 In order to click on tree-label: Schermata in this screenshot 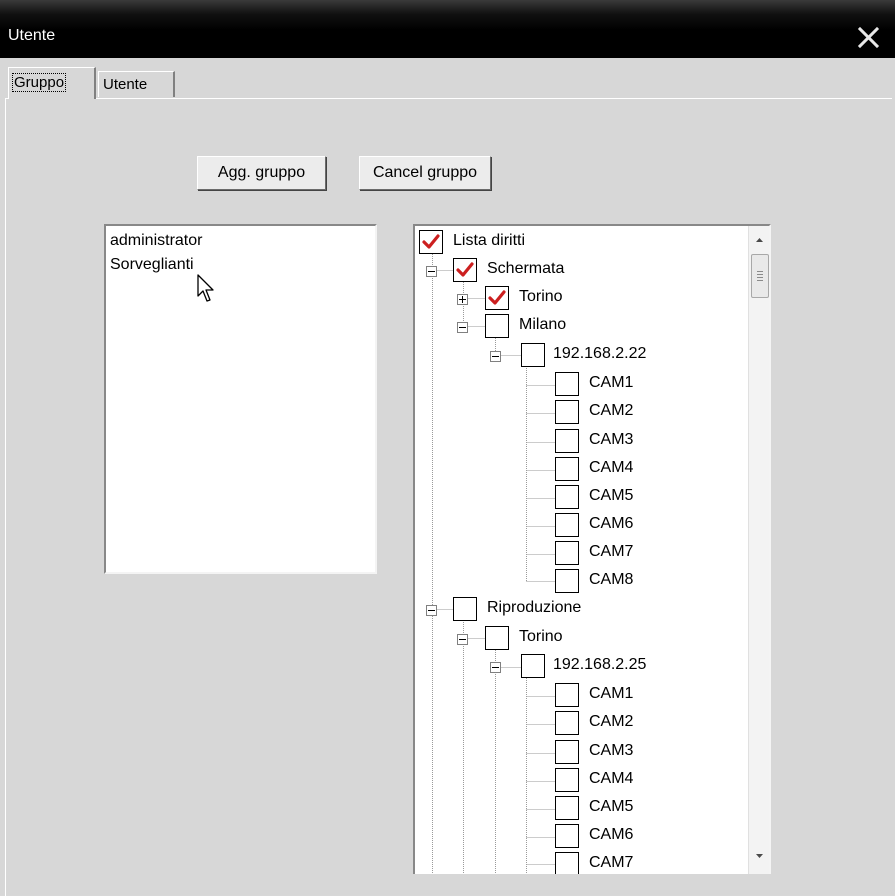, I will do `click(526, 268)`.